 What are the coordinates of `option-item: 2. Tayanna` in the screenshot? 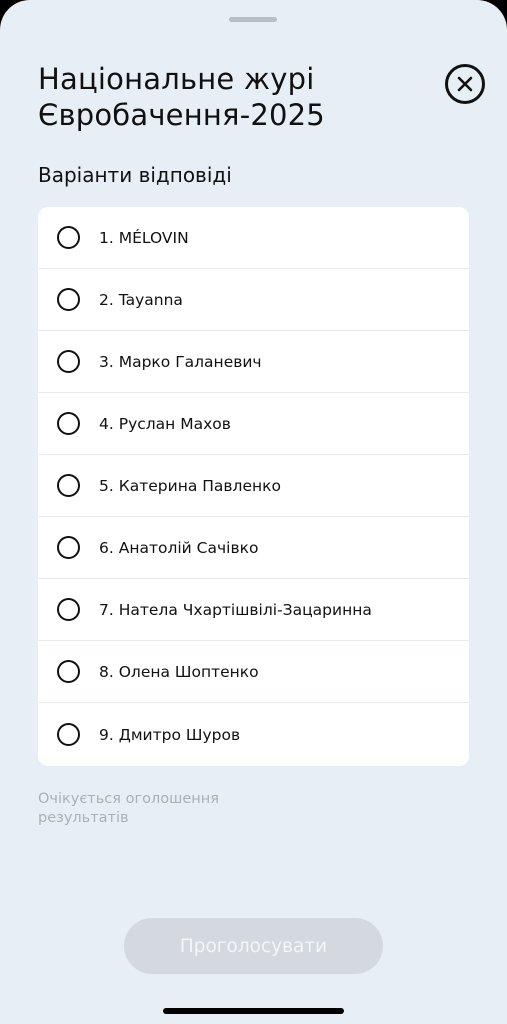 It's located at (253, 300).